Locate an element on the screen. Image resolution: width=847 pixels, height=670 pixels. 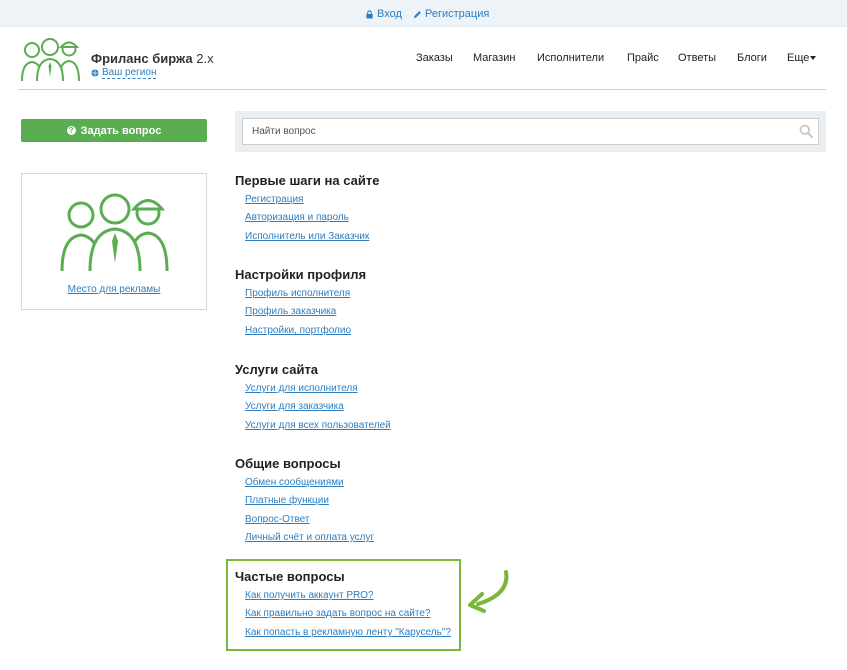
ad-banner: Место для рекламы is located at coordinates (114, 241).